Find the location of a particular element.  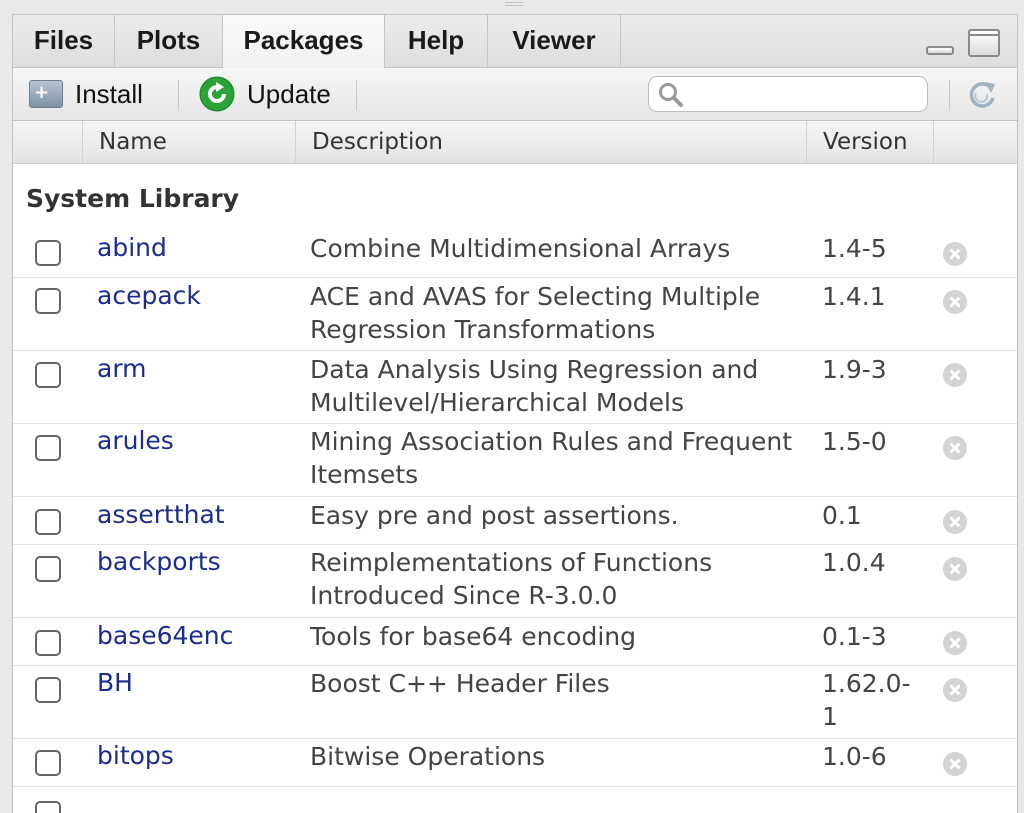

header-description: Description is located at coordinates (551, 142).